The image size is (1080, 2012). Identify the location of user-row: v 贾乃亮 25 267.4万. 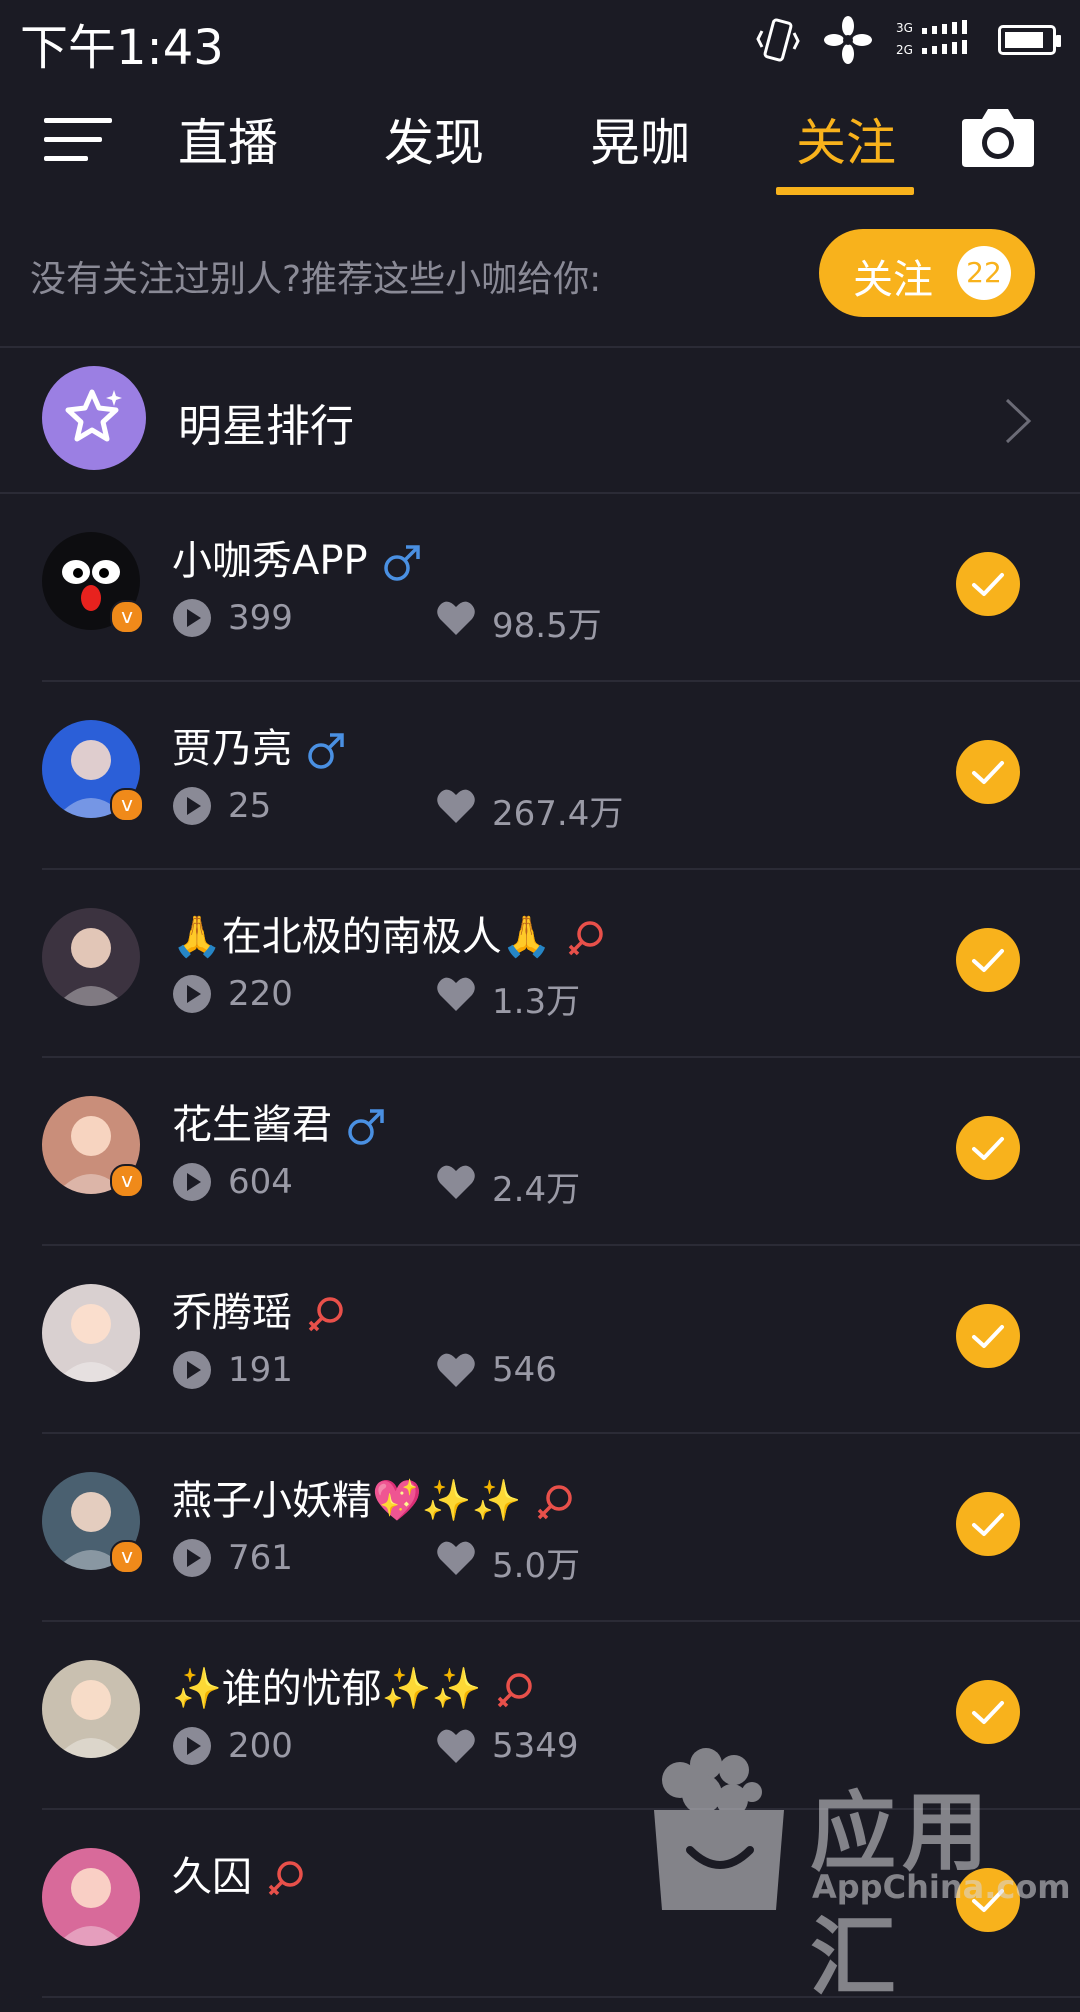
(540, 776).